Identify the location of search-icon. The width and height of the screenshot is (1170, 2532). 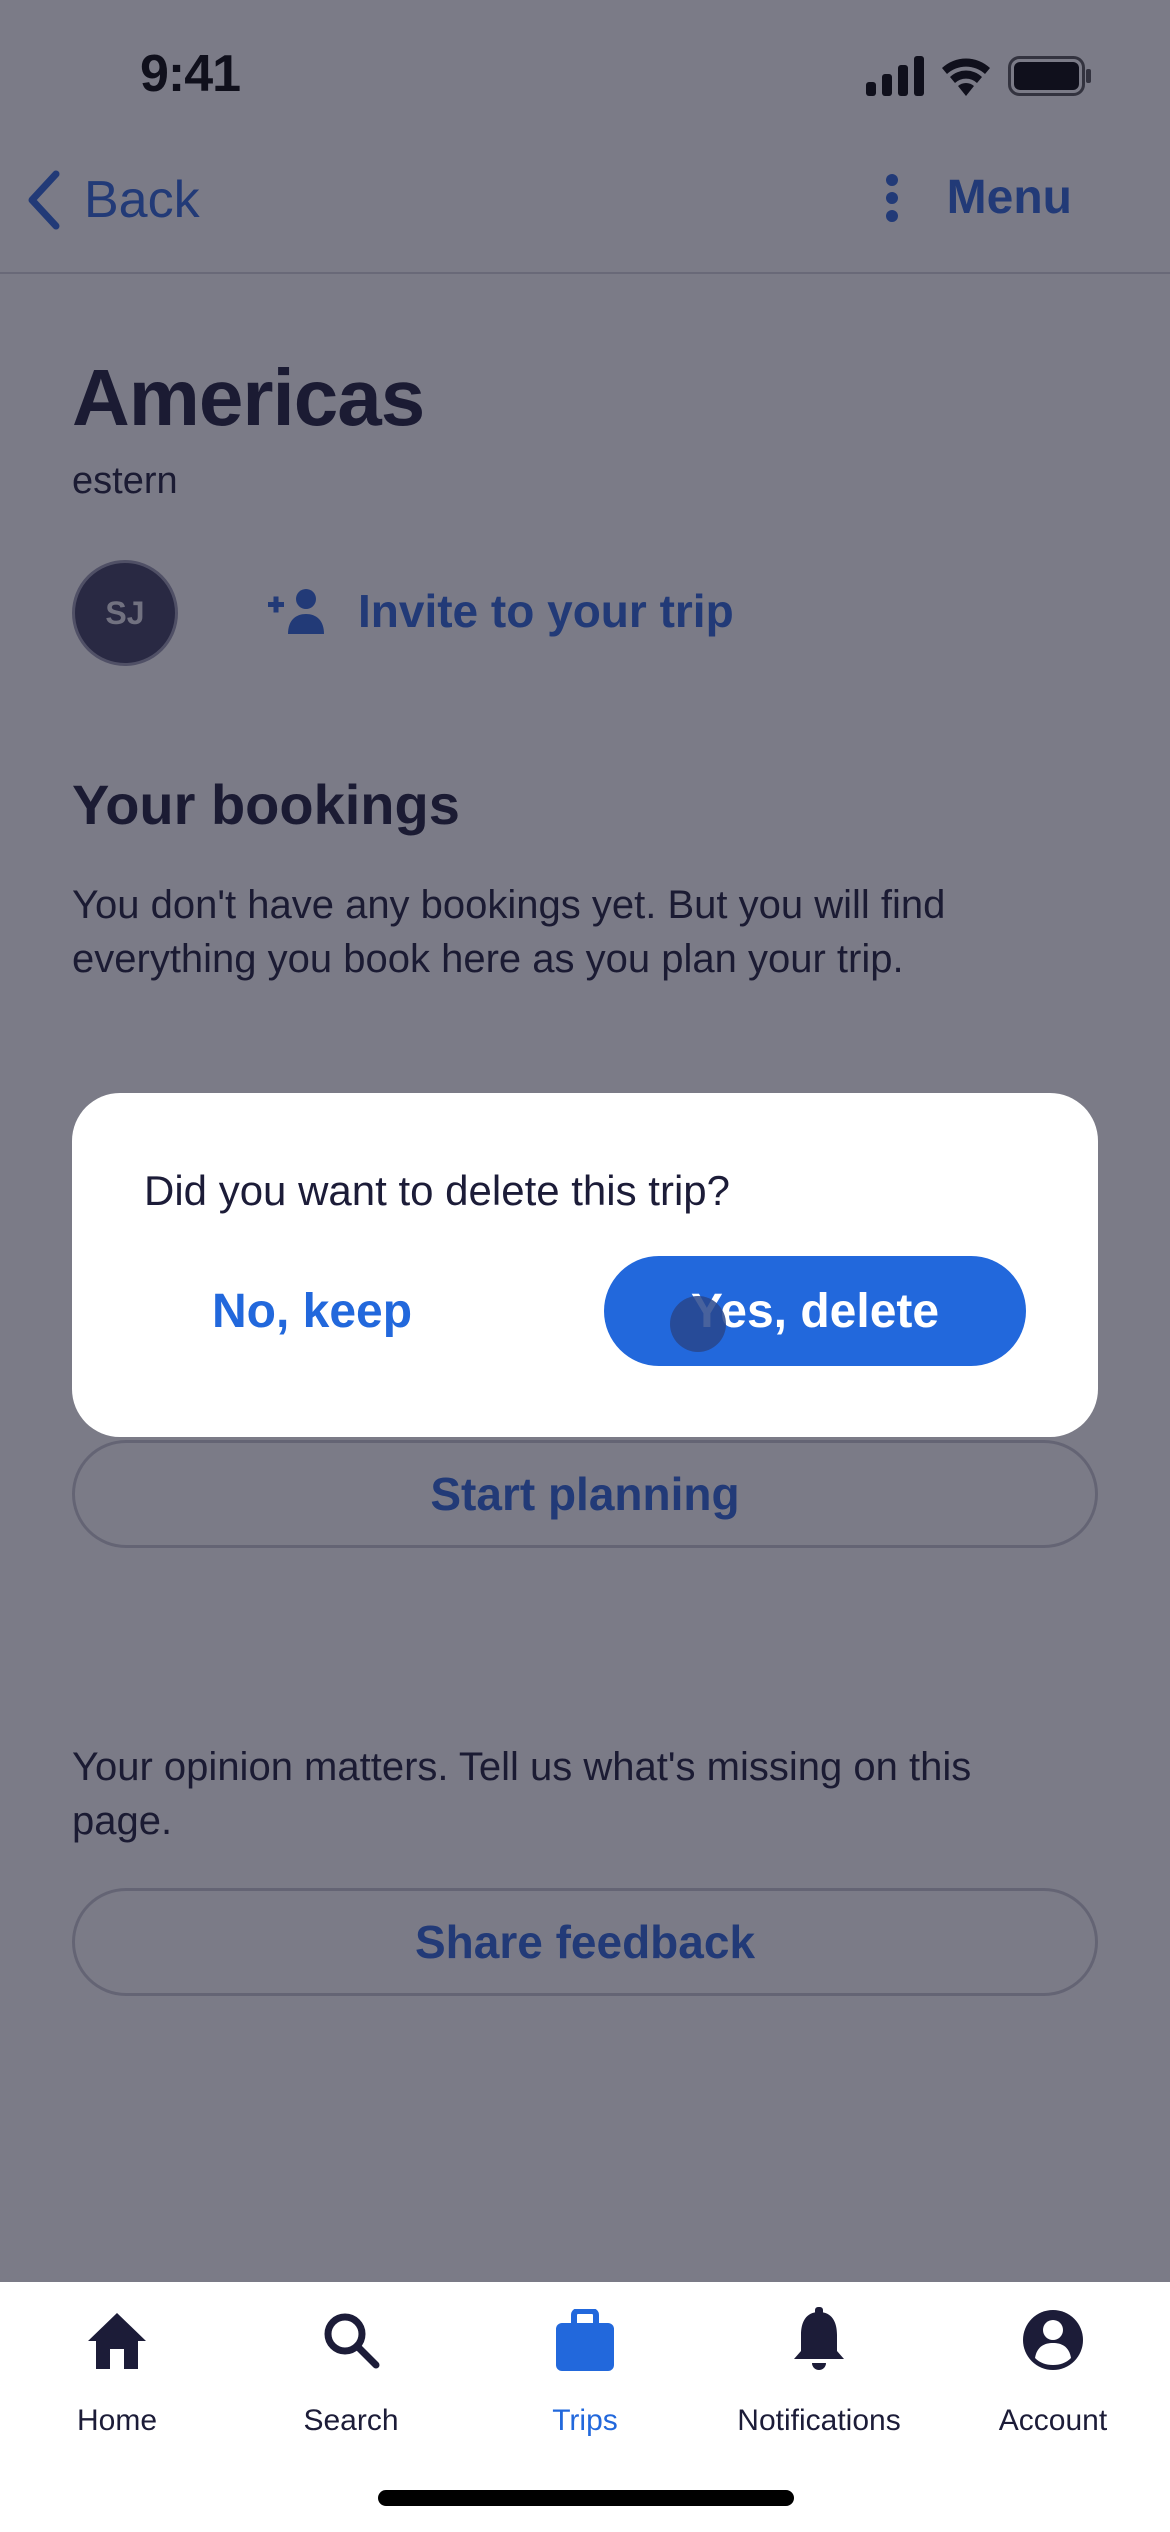
(352, 2341).